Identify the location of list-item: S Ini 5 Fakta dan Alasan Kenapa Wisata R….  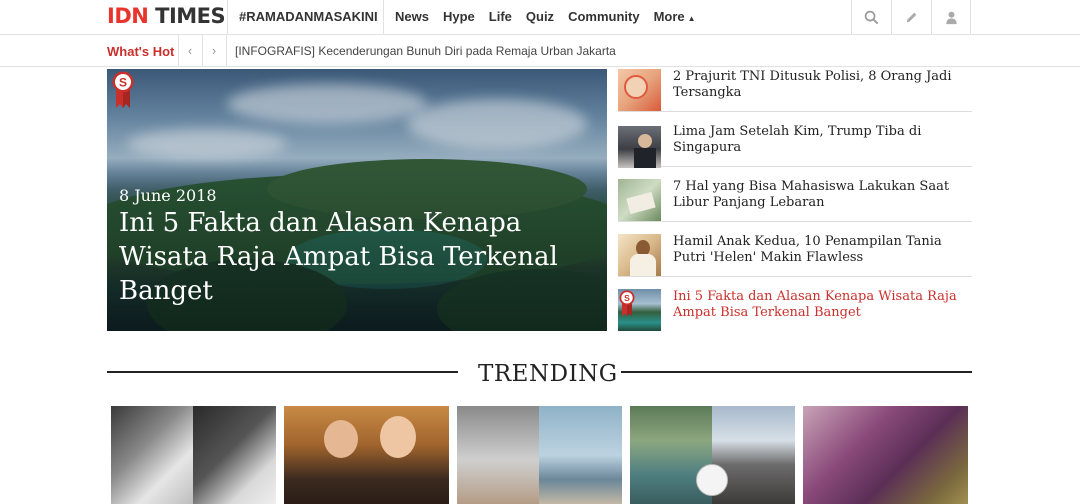
(795, 304).